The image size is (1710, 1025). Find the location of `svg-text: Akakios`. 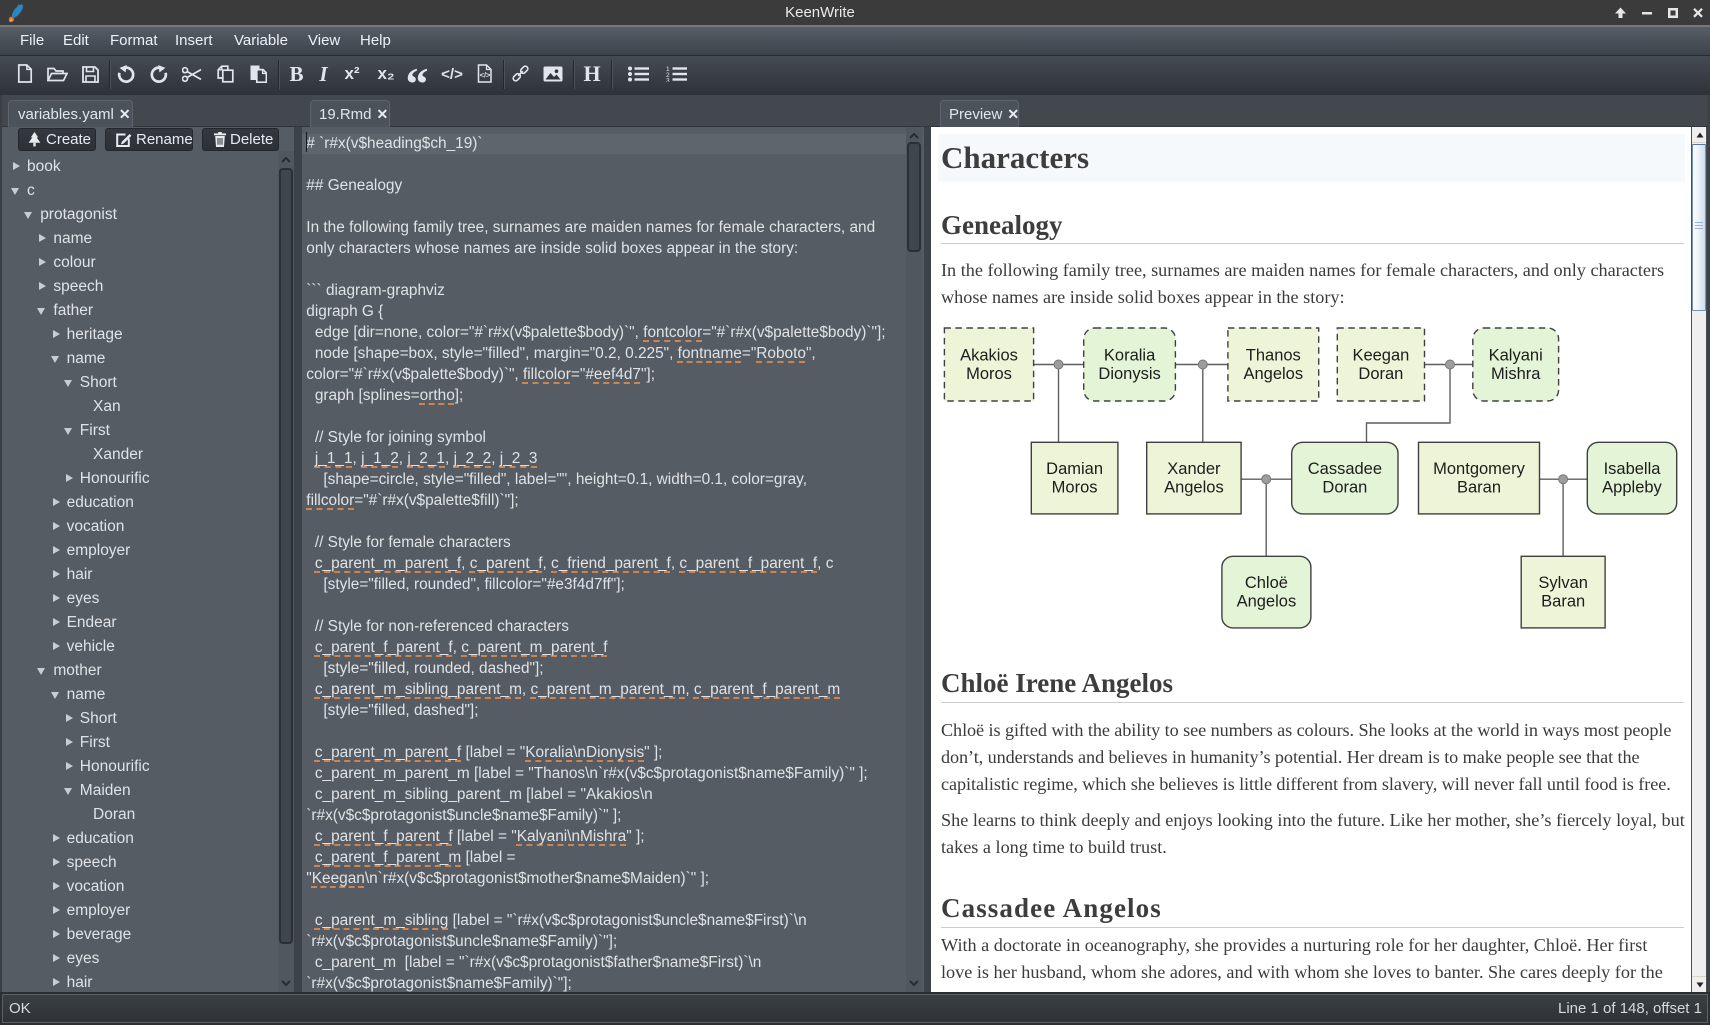

svg-text: Akakios is located at coordinates (989, 356).